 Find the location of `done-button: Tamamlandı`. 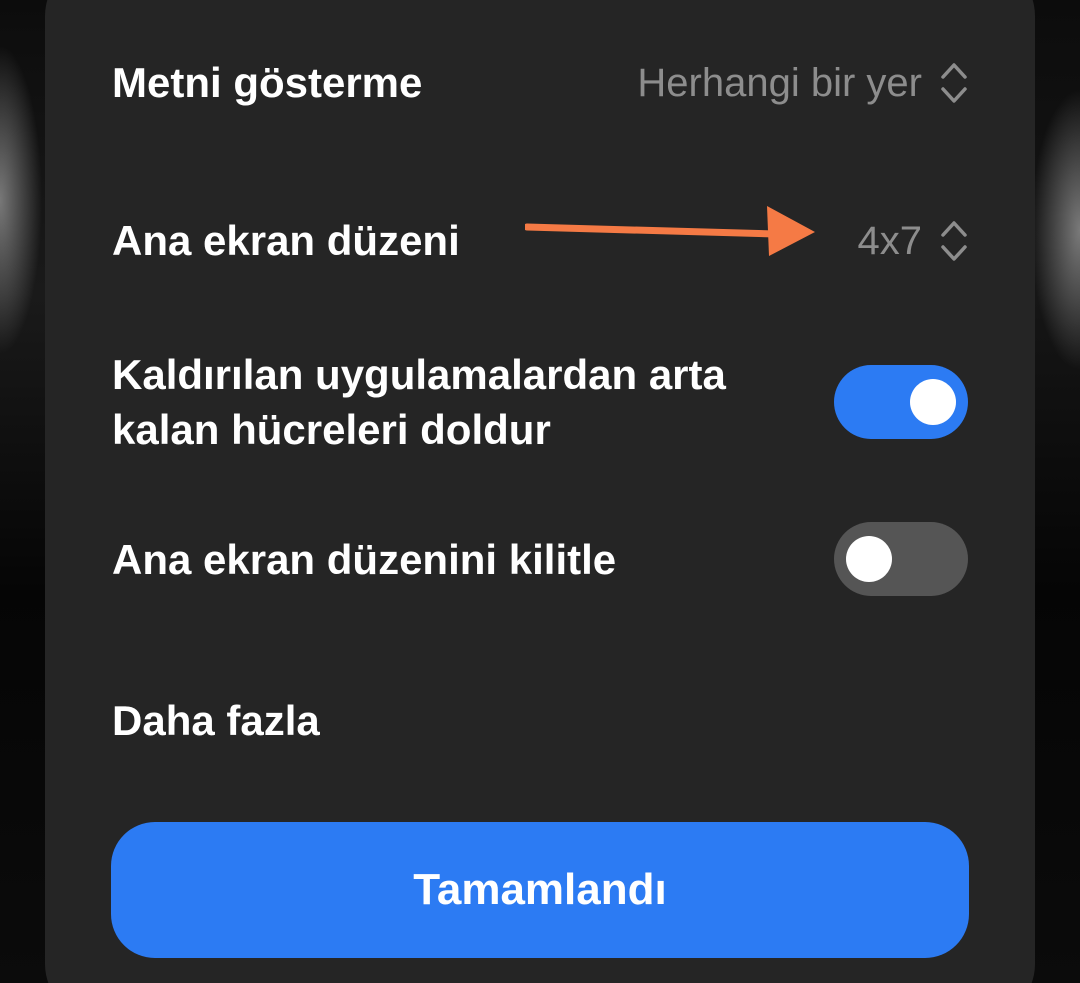

done-button: Tamamlandı is located at coordinates (540, 890).